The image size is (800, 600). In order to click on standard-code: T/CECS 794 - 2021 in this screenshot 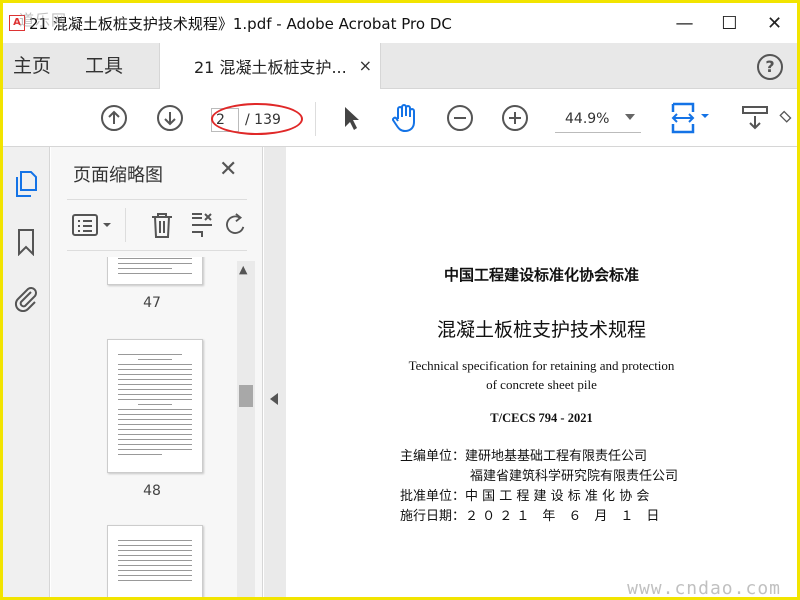, I will do `click(541, 418)`.